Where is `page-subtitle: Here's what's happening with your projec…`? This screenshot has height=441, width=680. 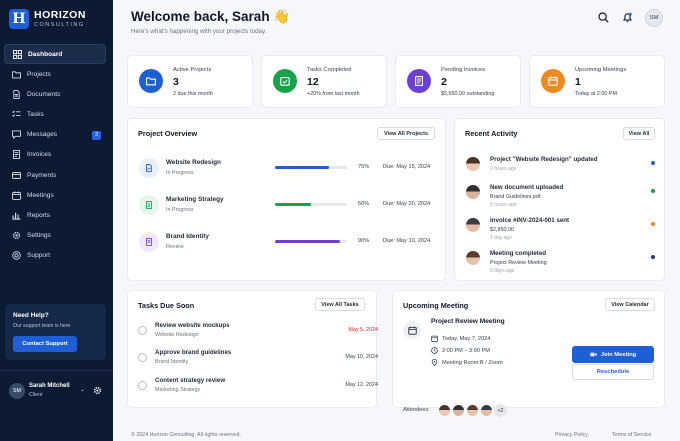
page-subtitle: Here's what's happening with your projec… is located at coordinates (199, 31).